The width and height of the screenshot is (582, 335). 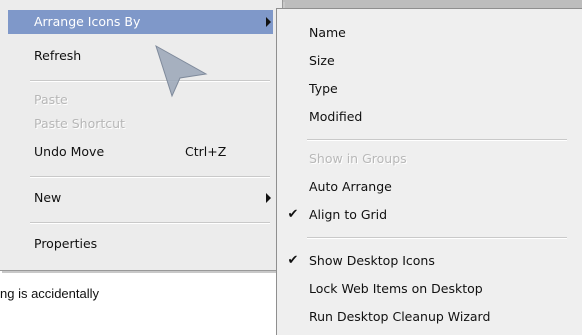 I want to click on menu-item-shortcut: Ctrl+Z, so click(x=206, y=151).